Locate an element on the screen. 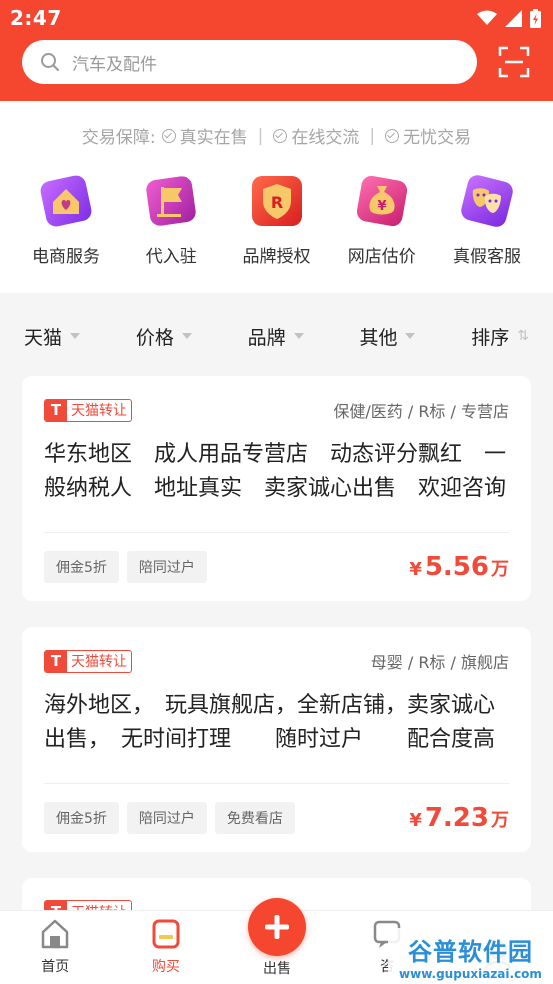  service-grid: 电商服务 代入驻 R 品牌授权 ¥ 网店估价 真假客服 is located at coordinates (276, 207).